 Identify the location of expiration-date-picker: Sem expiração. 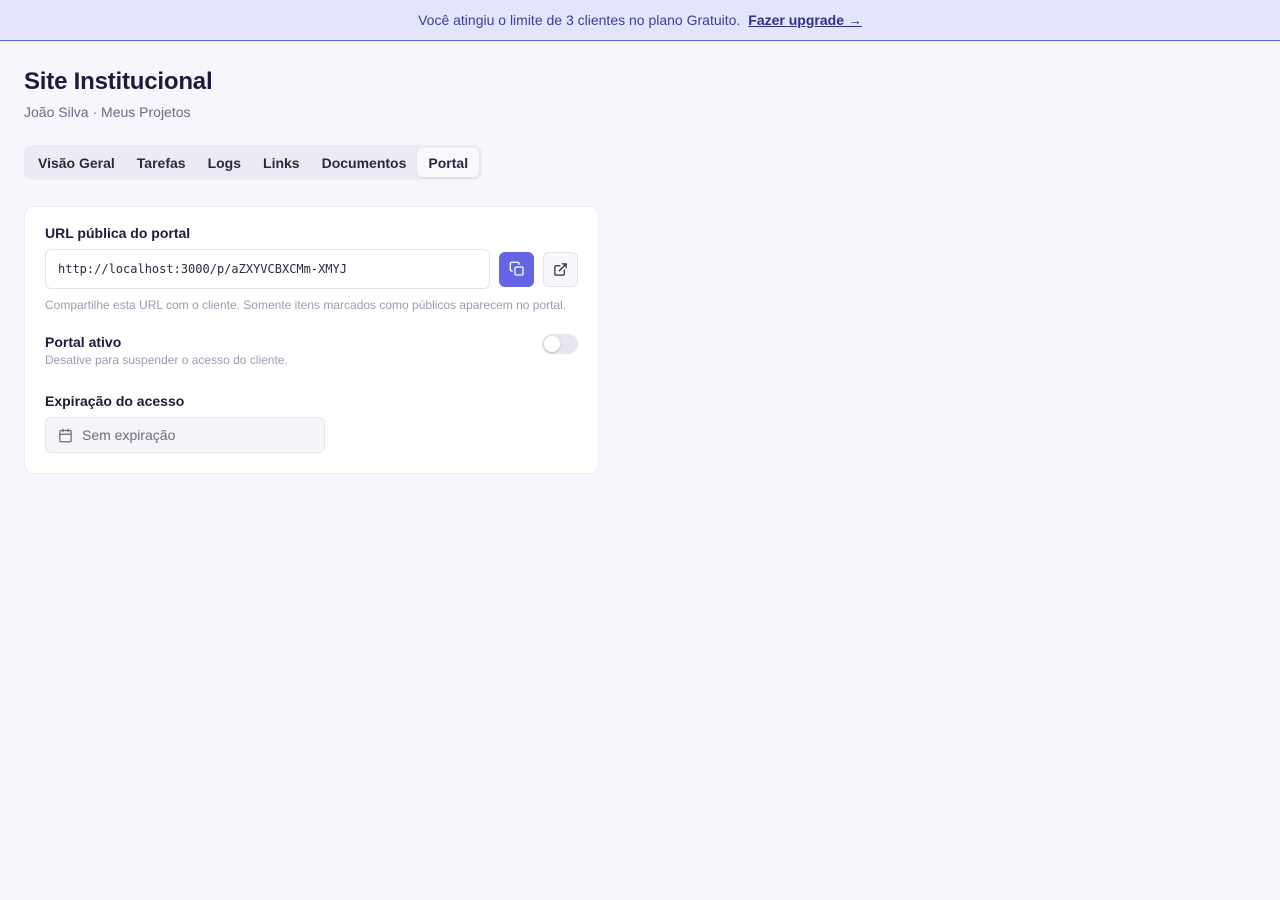
(185, 435).